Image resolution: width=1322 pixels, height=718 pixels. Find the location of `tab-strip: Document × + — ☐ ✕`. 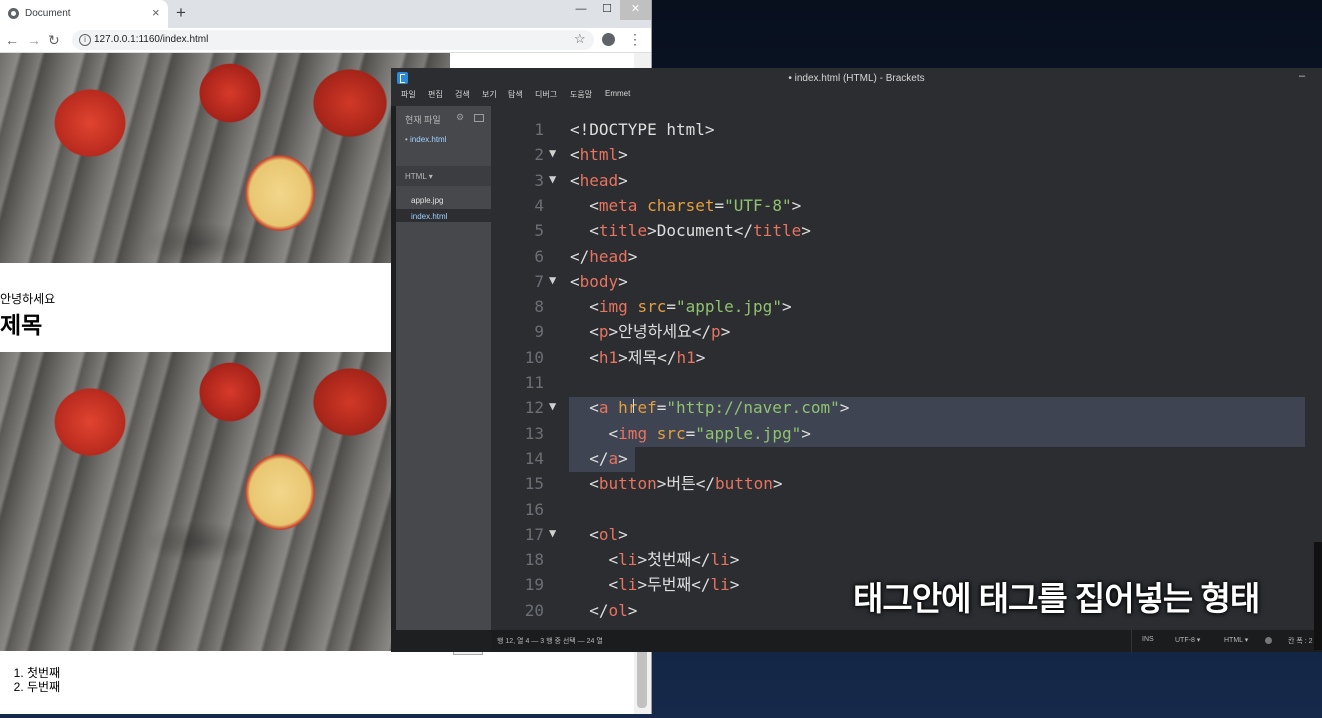

tab-strip: Document × + — ☐ ✕ is located at coordinates (325, 14).